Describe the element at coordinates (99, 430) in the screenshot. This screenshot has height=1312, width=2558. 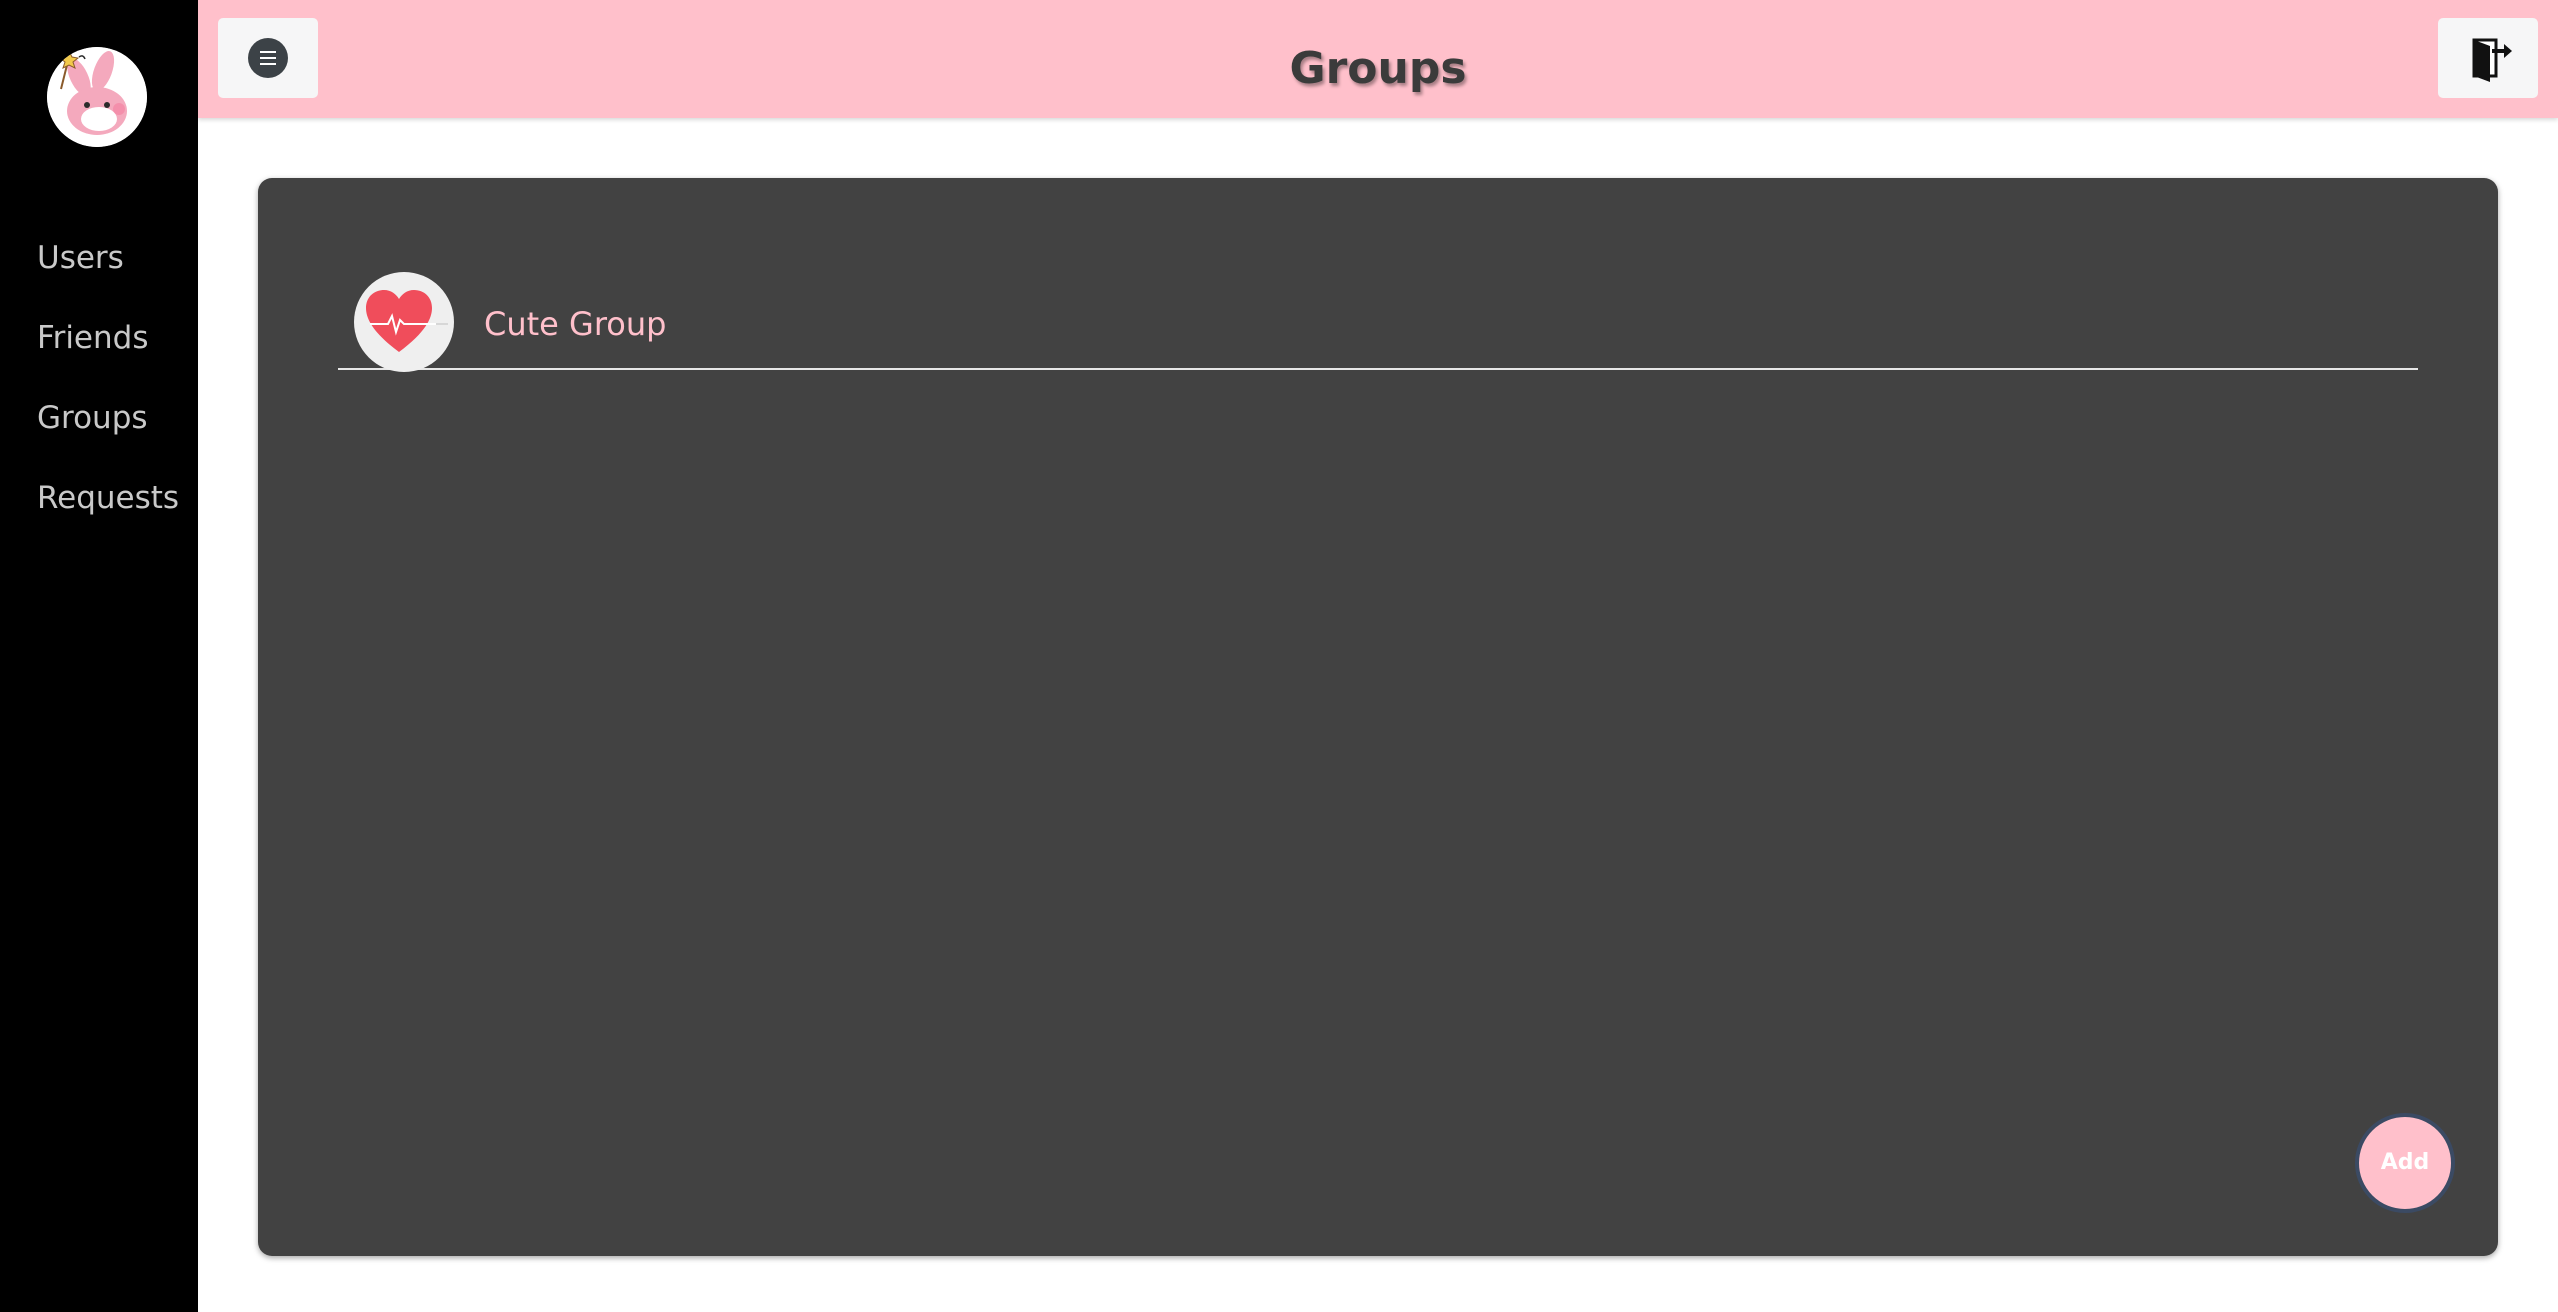
I see `sidebar-item-groups: Groups` at that location.